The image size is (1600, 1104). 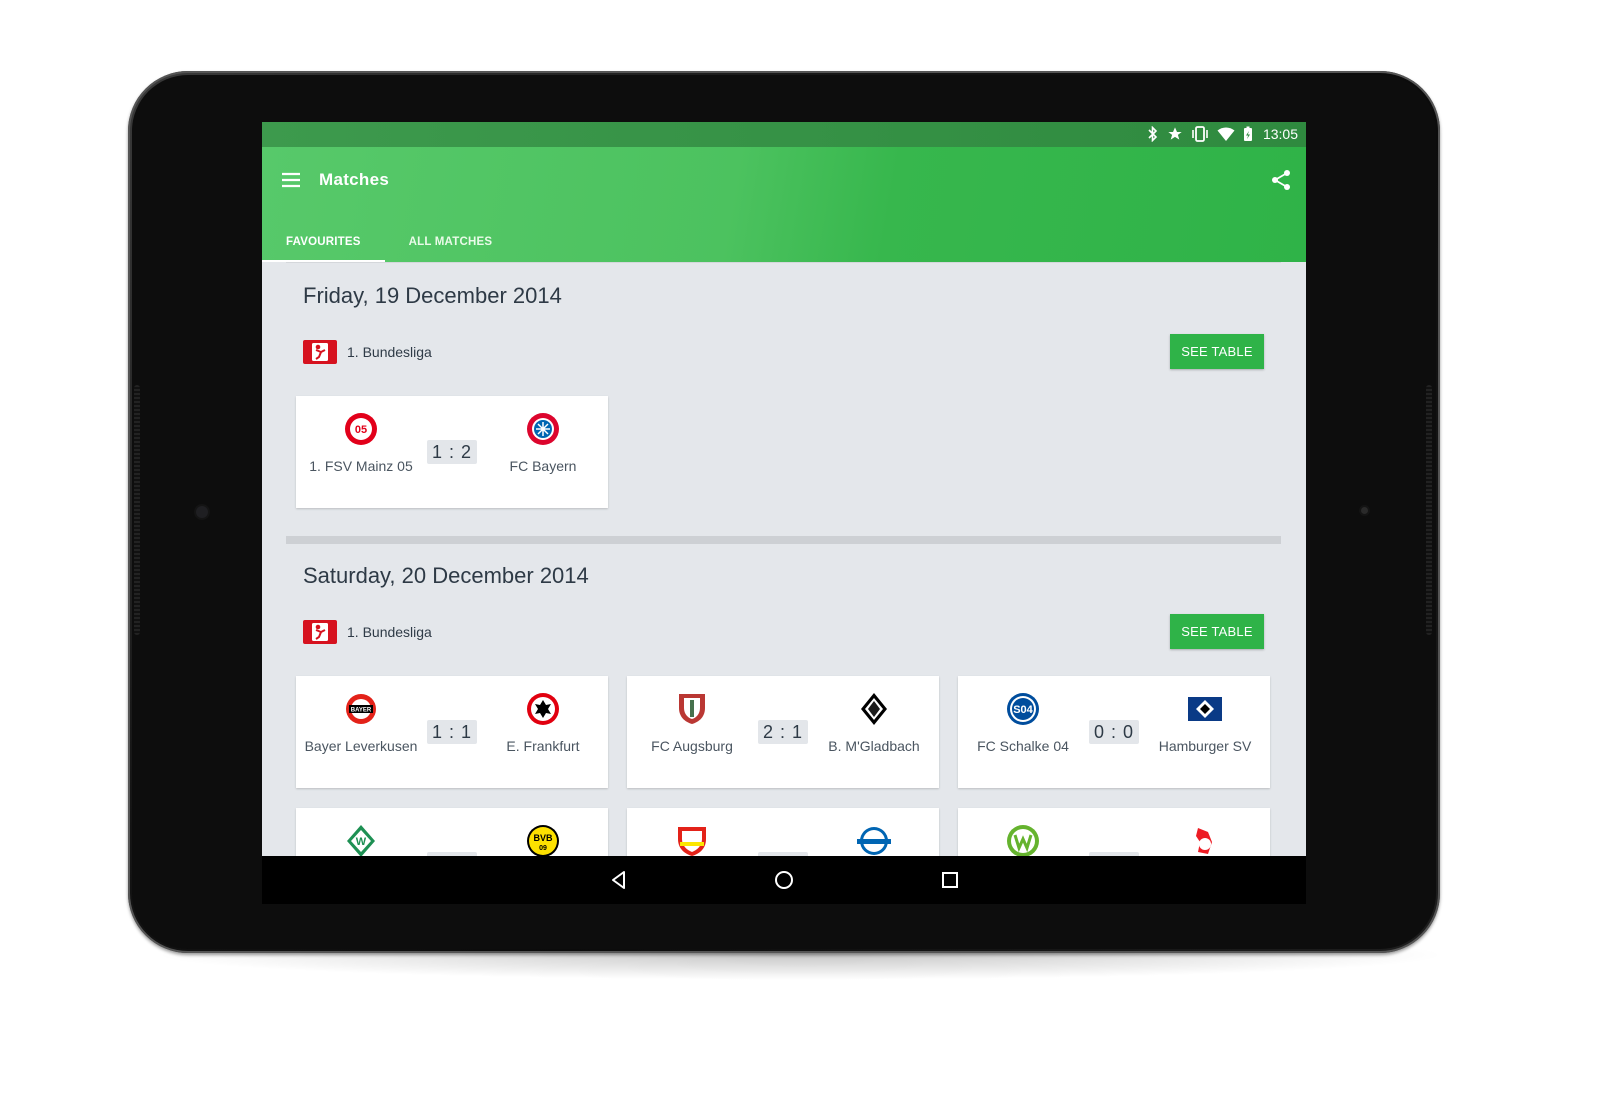 I want to click on leverkusen-crest-icon: BAYER, so click(x=361, y=709).